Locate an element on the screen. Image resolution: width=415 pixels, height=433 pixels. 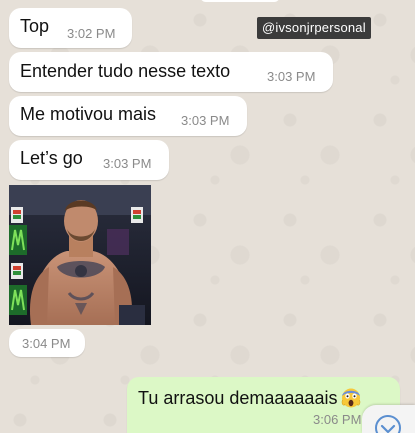
sticker-time-bubble: 3:04 PM is located at coordinates (47, 343).